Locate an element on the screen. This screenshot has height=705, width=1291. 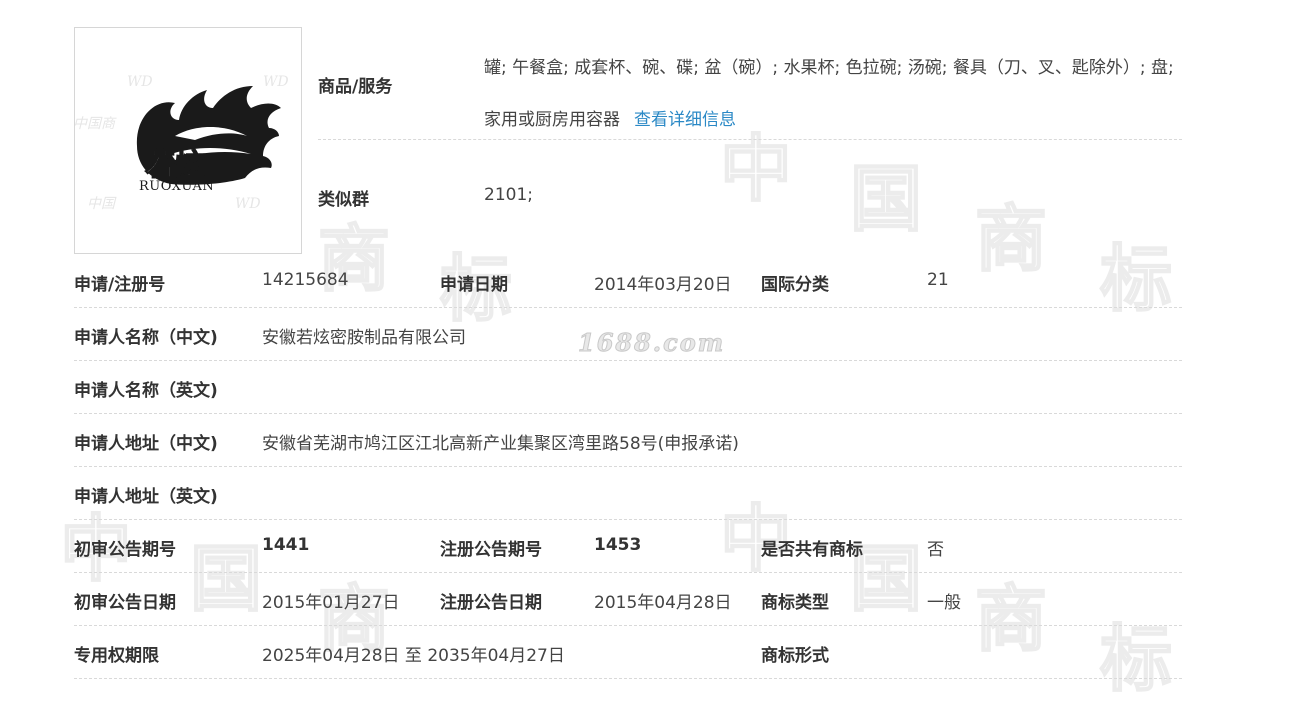
reg-pub-date-label: 注册公告日期 is located at coordinates (491, 603).